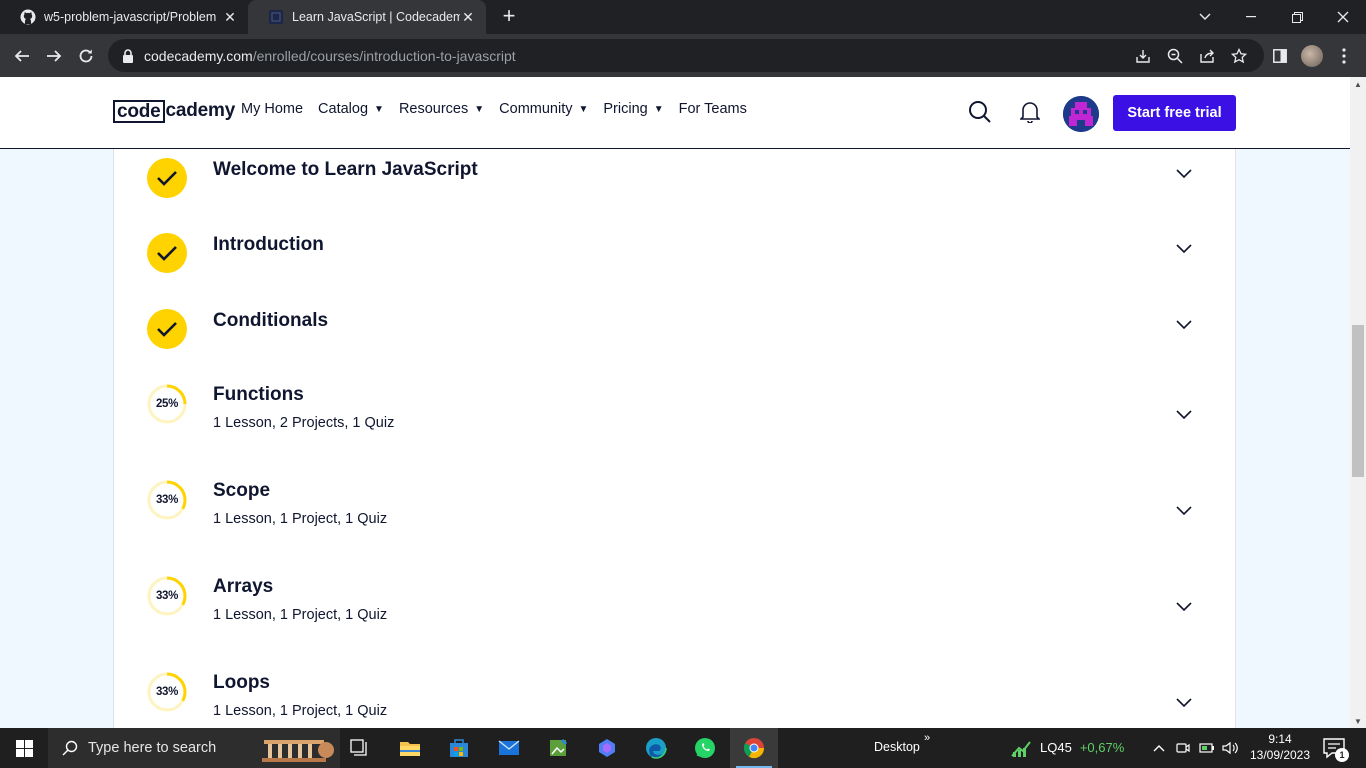 This screenshot has height=768, width=1366. I want to click on taskbar-search-box: Type here to search, so click(194, 748).